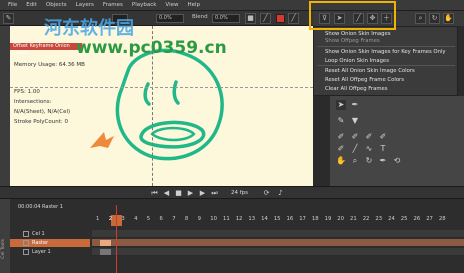 This screenshot has width=464, height=273. Describe the element at coordinates (280, 193) in the screenshot. I see `audio-icon: ♪` at that location.